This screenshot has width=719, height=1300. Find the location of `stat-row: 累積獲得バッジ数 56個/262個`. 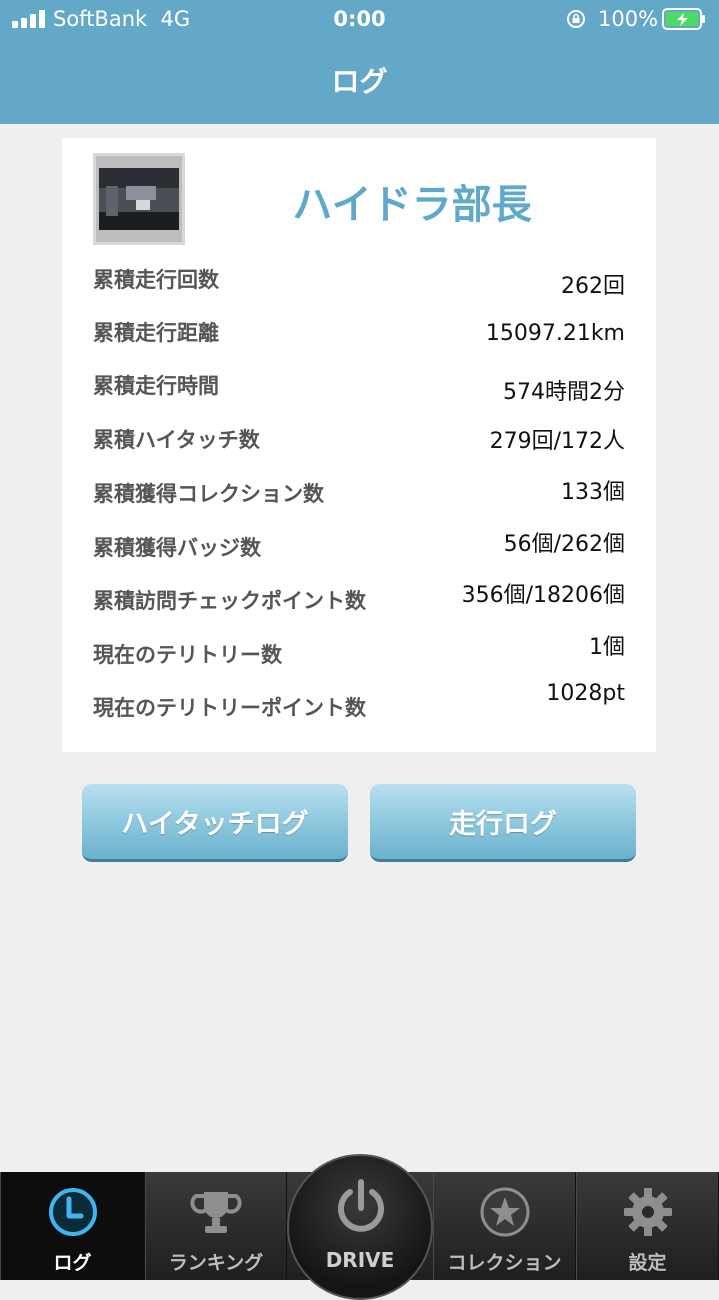

stat-row: 累積獲得バッジ数 56個/262個 is located at coordinates (359, 552).